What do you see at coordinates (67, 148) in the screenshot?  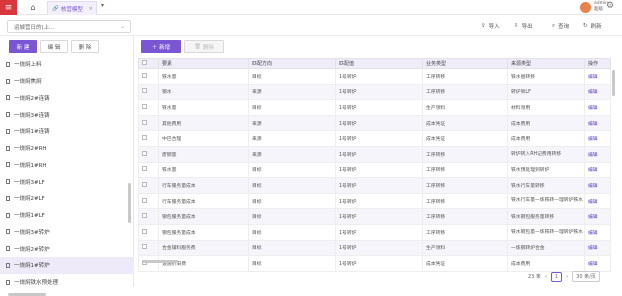 I see `tree-item: 一烧焖2#RH` at bounding box center [67, 148].